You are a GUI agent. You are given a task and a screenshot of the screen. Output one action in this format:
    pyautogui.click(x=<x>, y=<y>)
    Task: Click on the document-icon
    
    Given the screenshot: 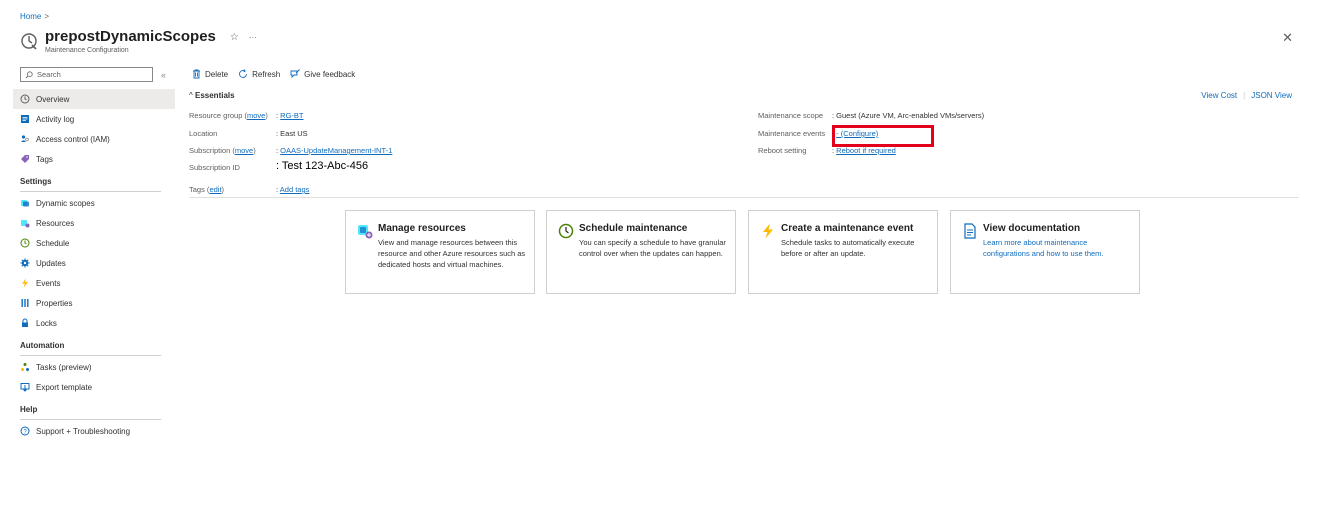 What is the action you would take?
    pyautogui.click(x=970, y=231)
    